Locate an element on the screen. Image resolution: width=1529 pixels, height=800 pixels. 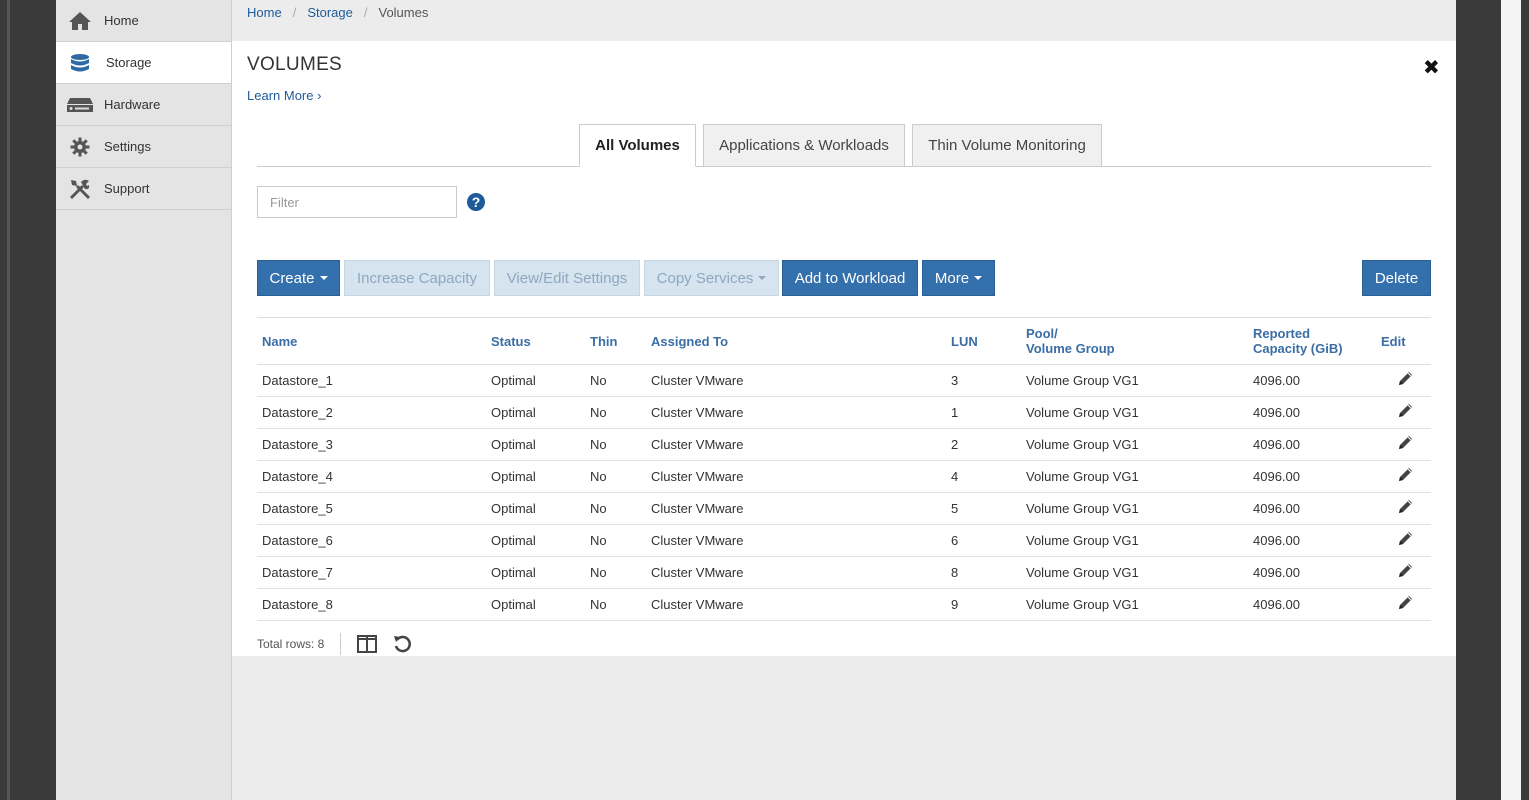
more-button-label: More is located at coordinates (952, 278).